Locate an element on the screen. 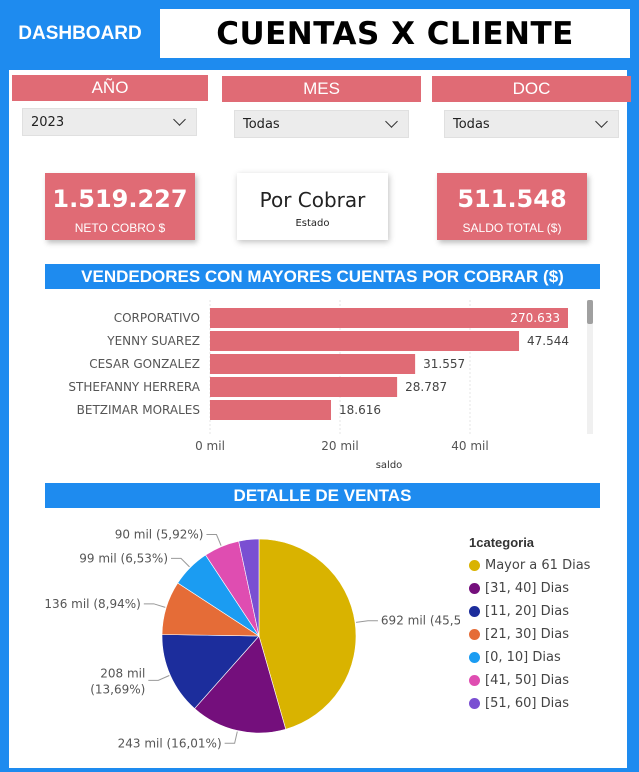  kpi-estado-label: Estado is located at coordinates (312, 223).